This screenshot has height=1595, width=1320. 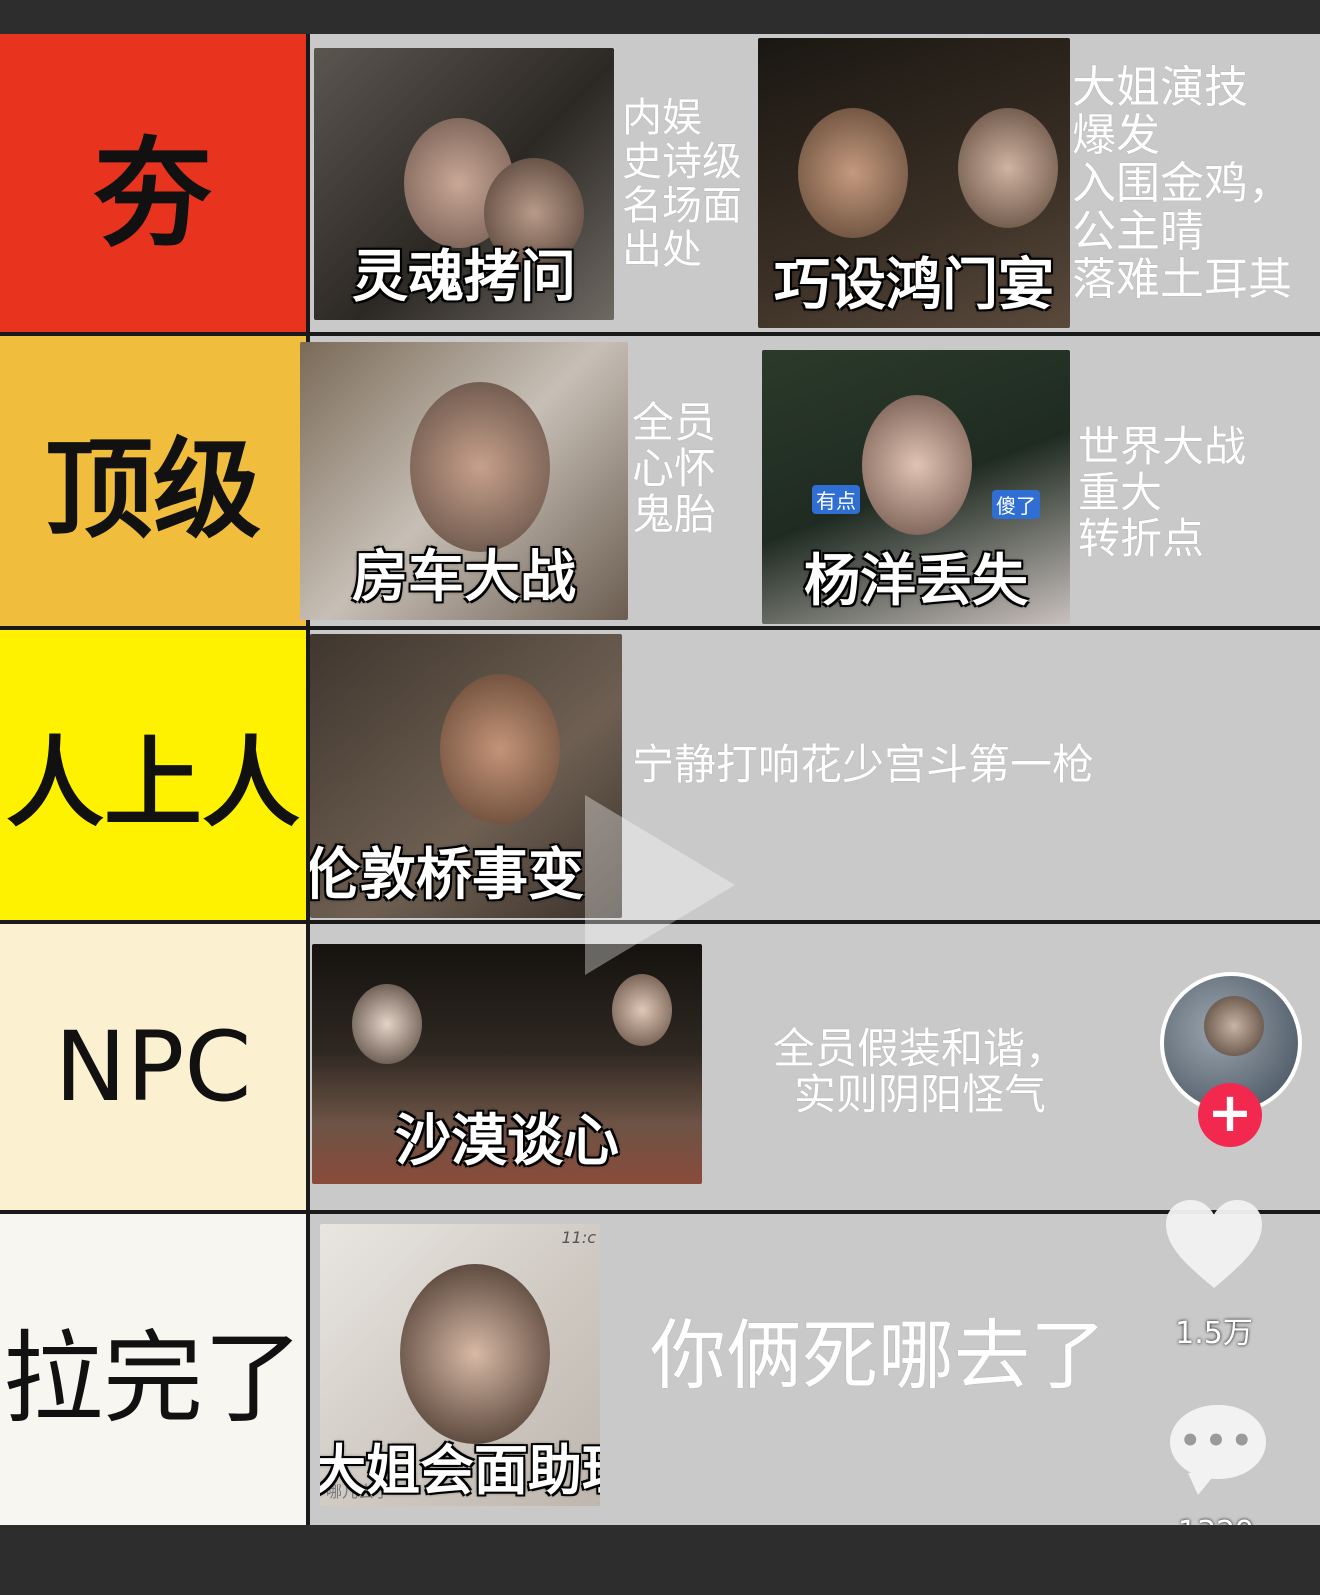 I want to click on tier-label-4: NPC, so click(x=153, y=1067).